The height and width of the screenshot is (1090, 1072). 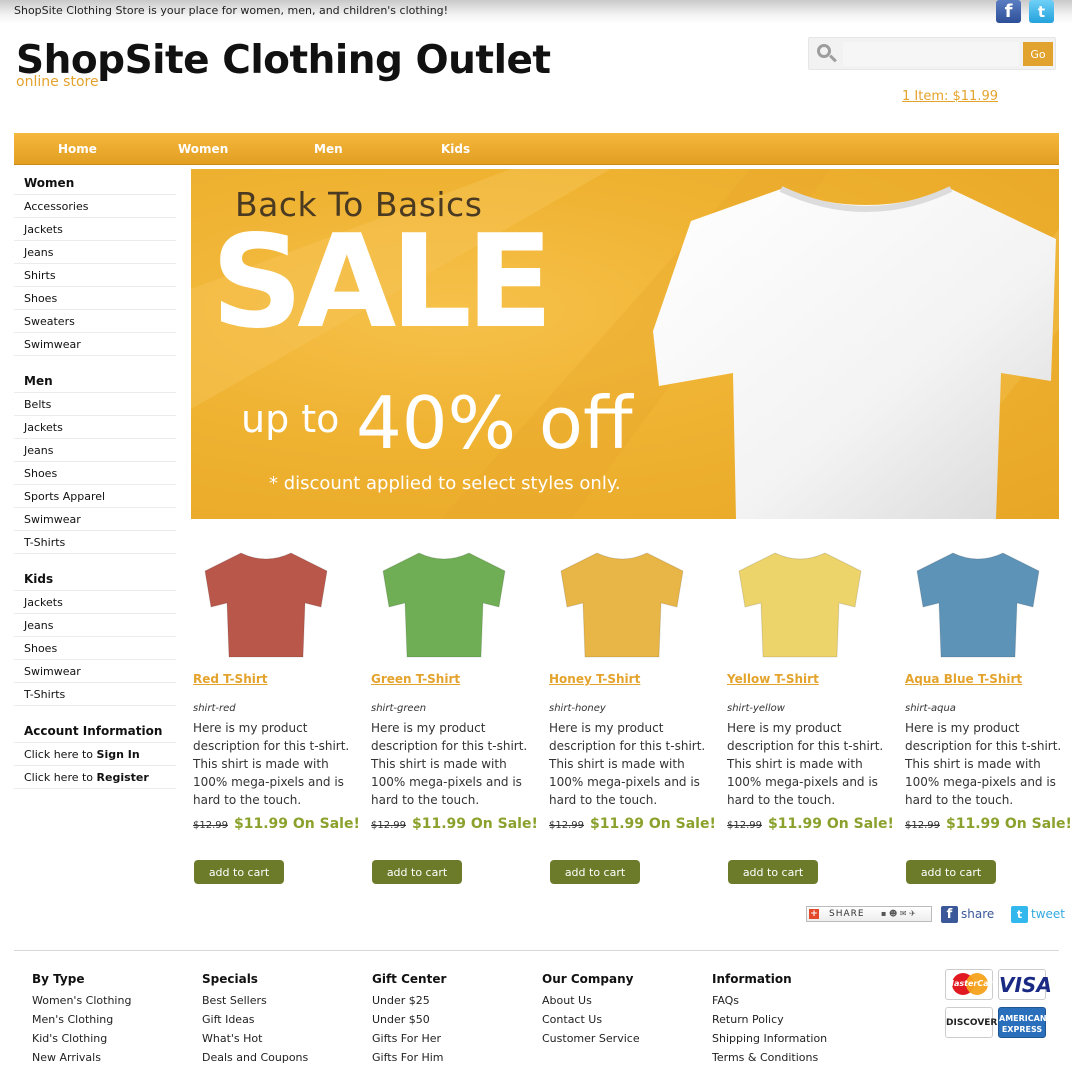 What do you see at coordinates (123, 777) in the screenshot?
I see `register-label: Register` at bounding box center [123, 777].